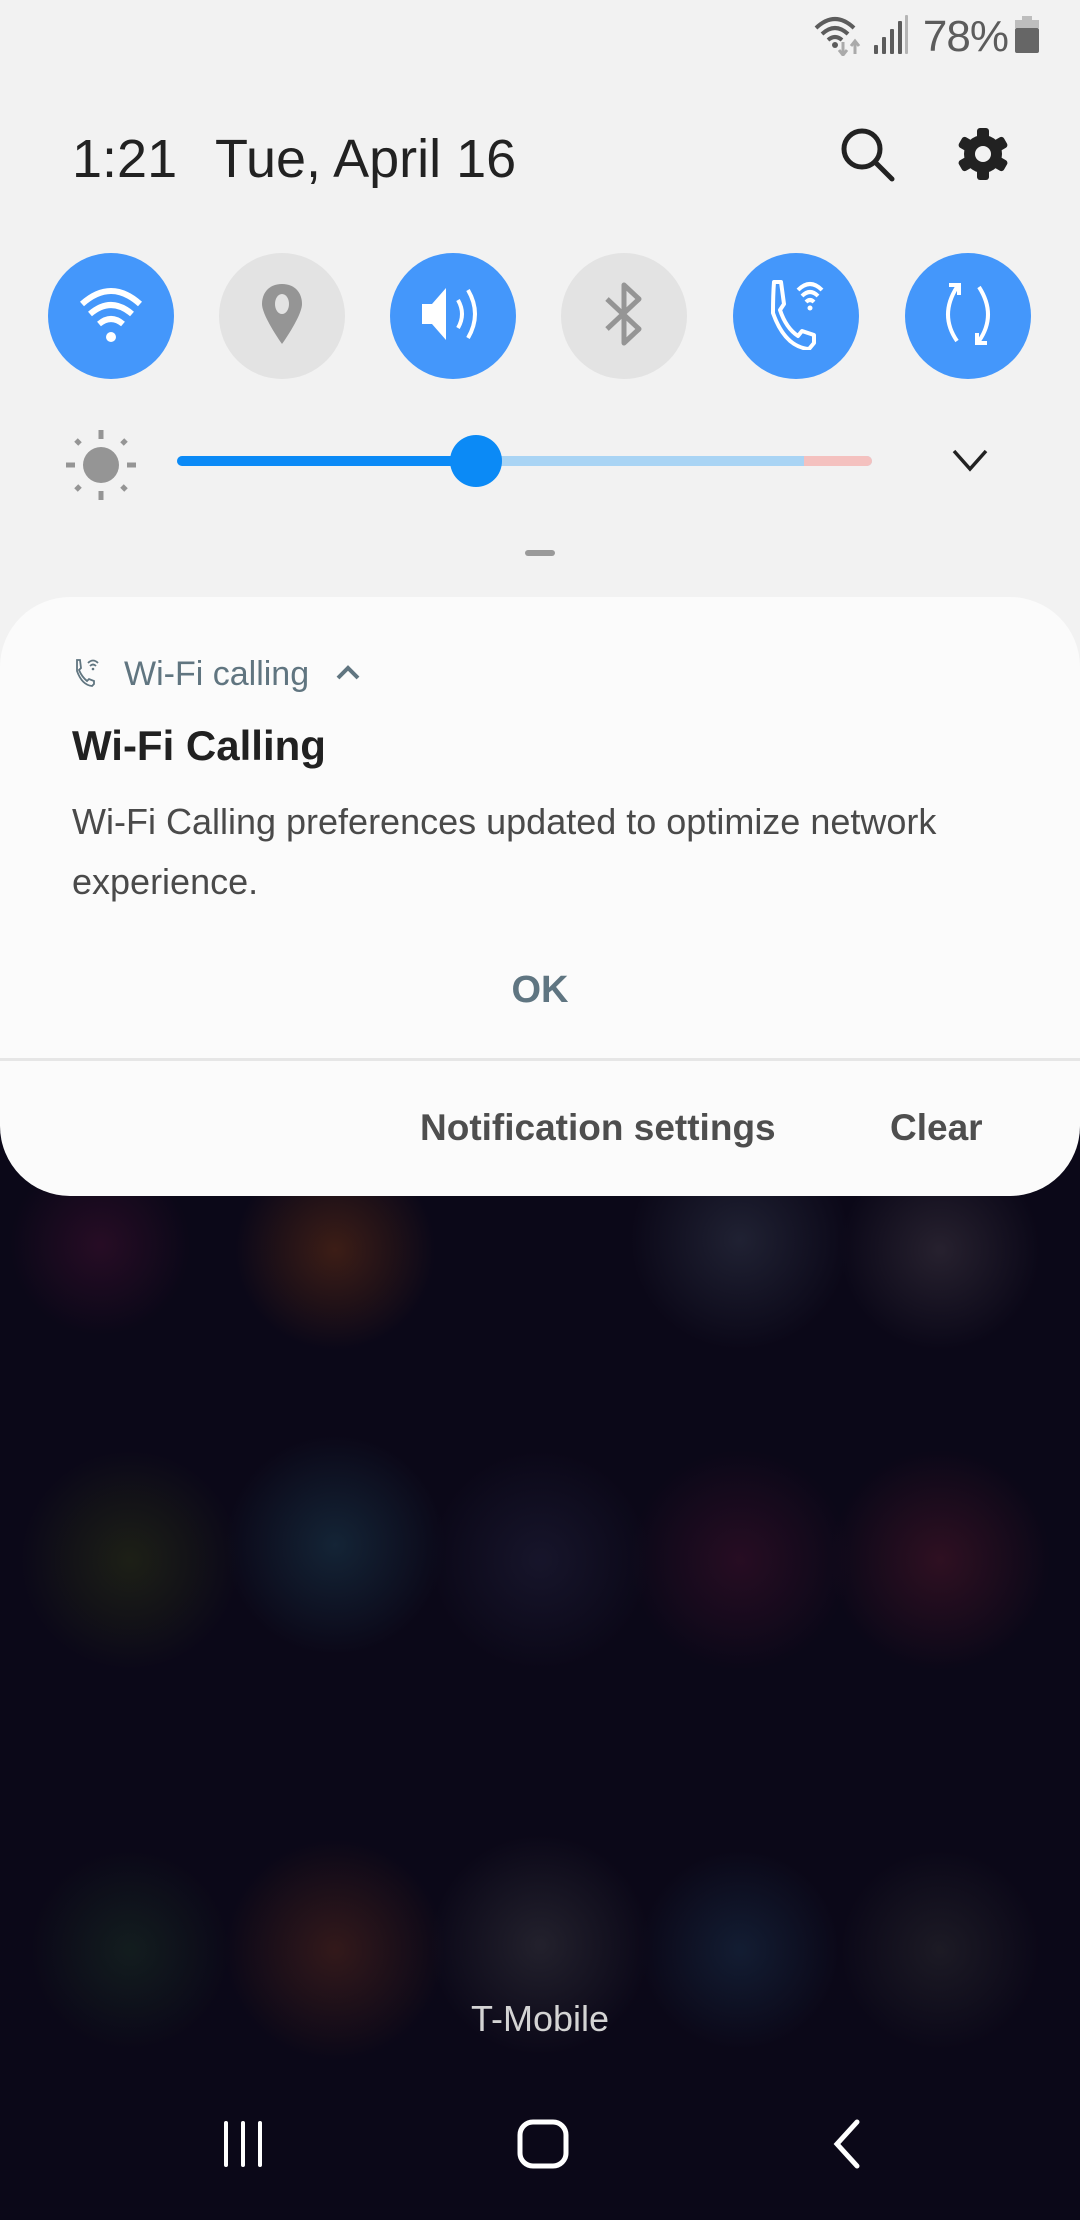 This screenshot has width=1080, height=2220. Describe the element at coordinates (540, 1059) in the screenshot. I see `card-divider` at that location.